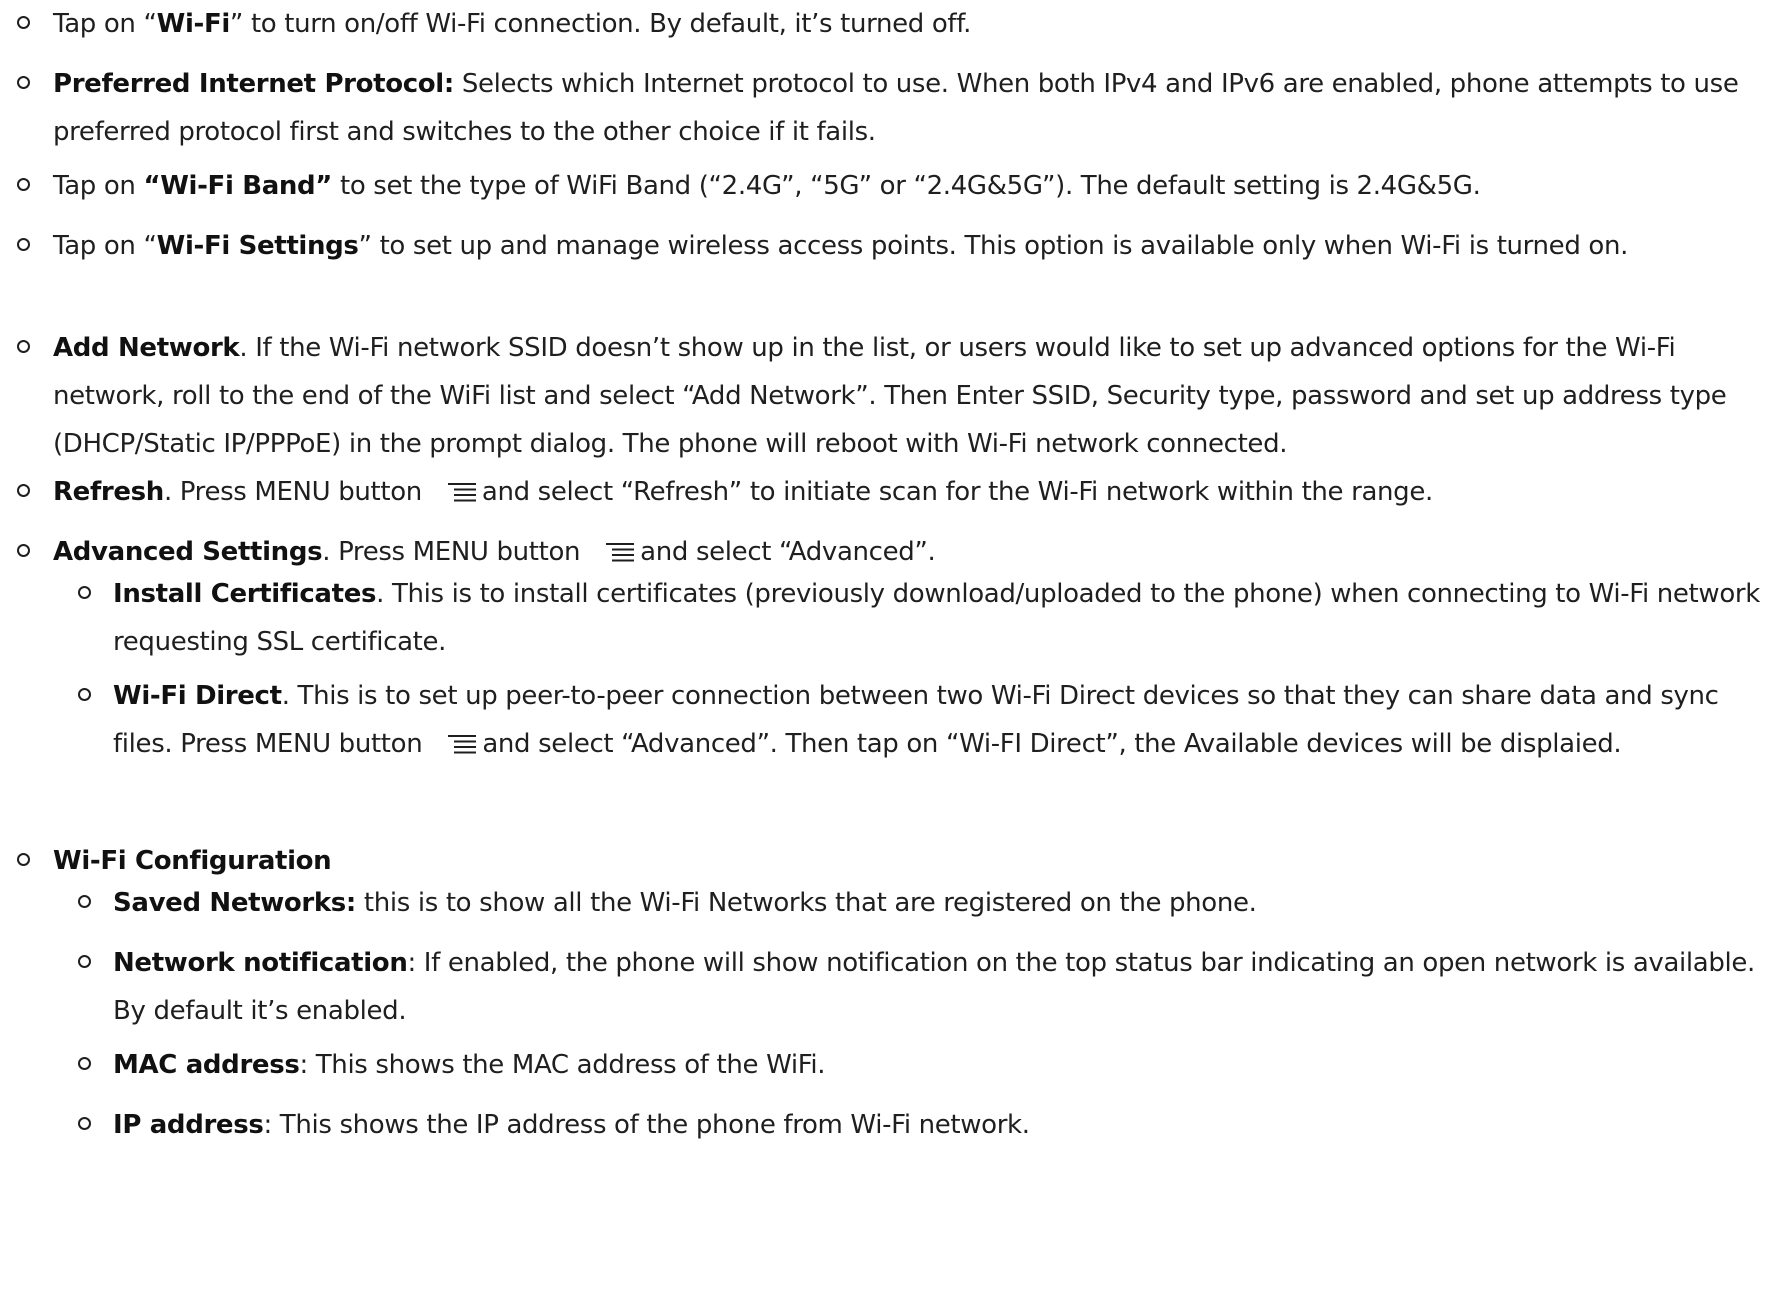 Image resolution: width=1785 pixels, height=1291 pixels. What do you see at coordinates (788, 552) in the screenshot?
I see `item-text: and select “Advanced”.` at bounding box center [788, 552].